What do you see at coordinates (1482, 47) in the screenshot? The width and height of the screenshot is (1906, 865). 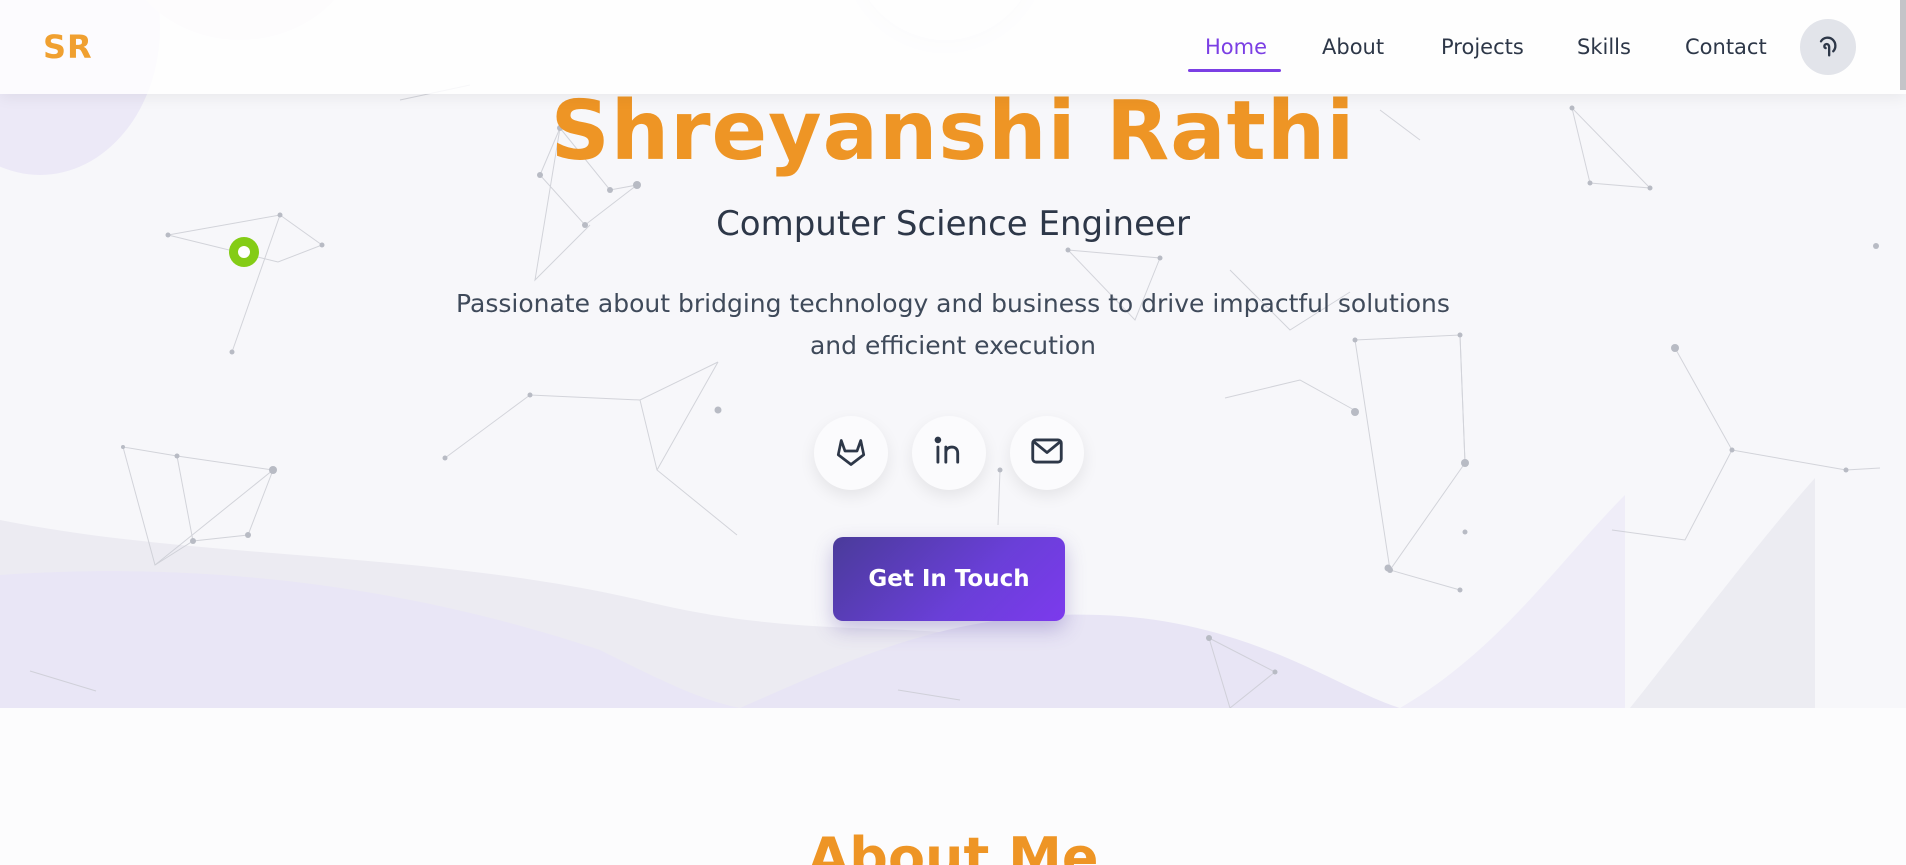 I see `nav-link-projects: Projects` at bounding box center [1482, 47].